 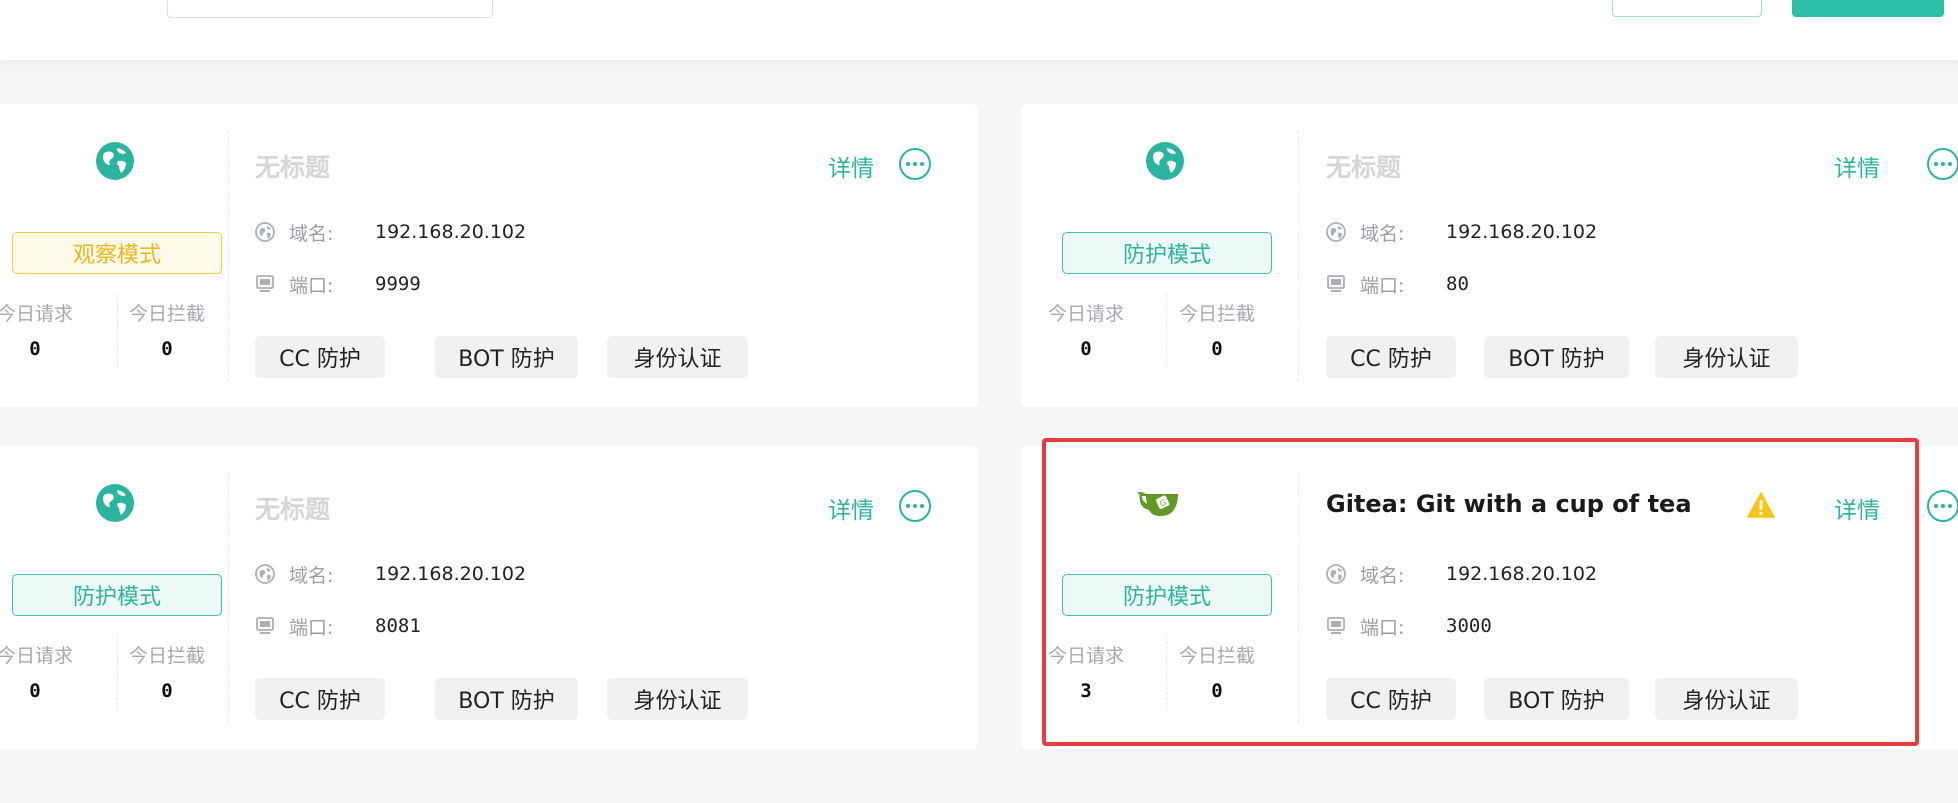 I want to click on site-title: Gitea: Git with a cup of tea, so click(x=1509, y=504).